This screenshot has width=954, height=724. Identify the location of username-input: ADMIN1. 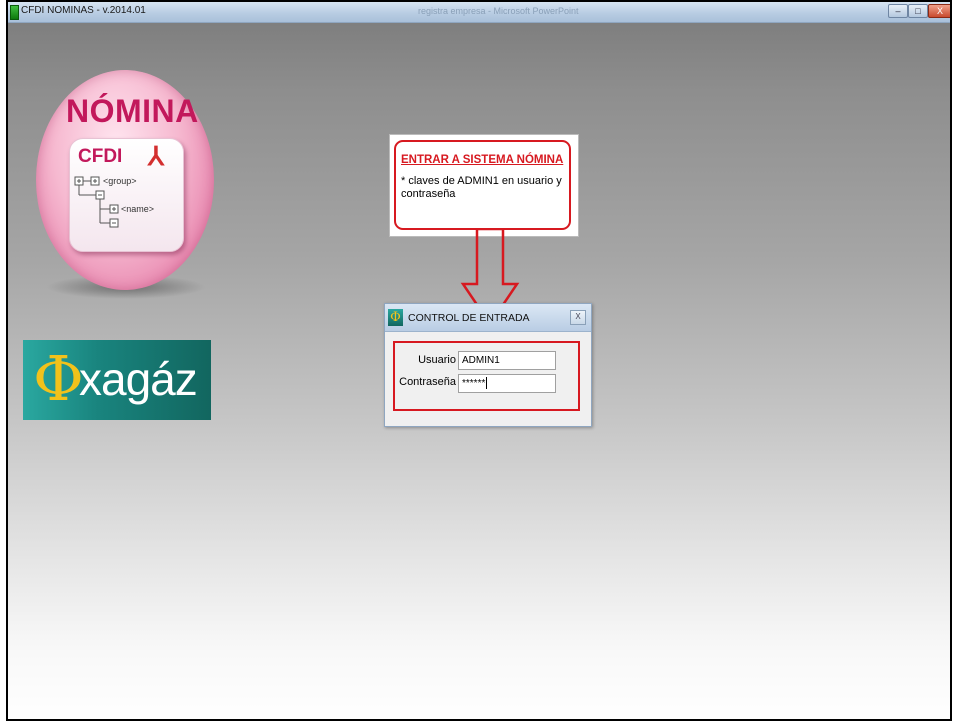
(507, 360).